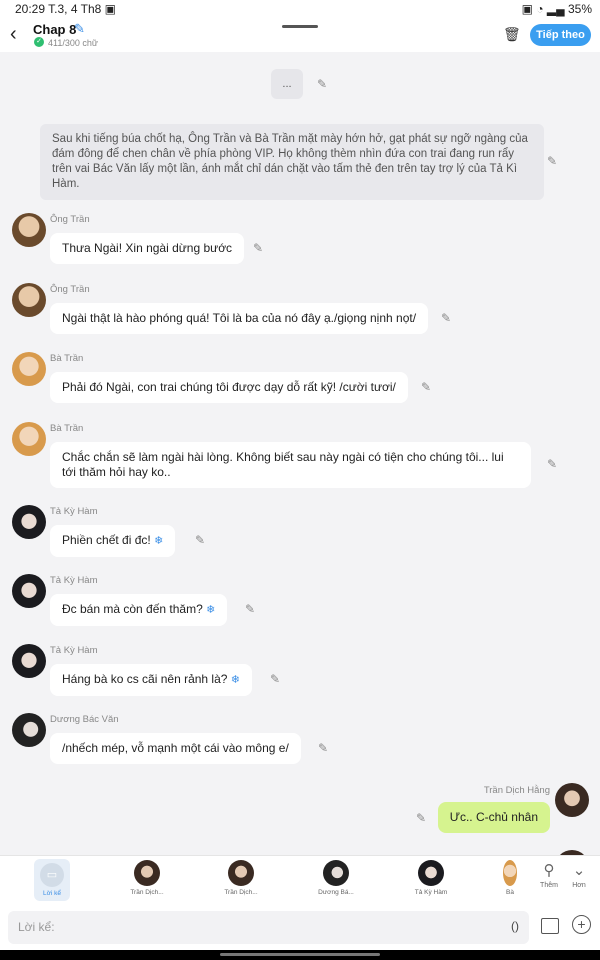  I want to click on message-bubble: Thưa Ngài! Xin ngài dừng bước, so click(147, 248).